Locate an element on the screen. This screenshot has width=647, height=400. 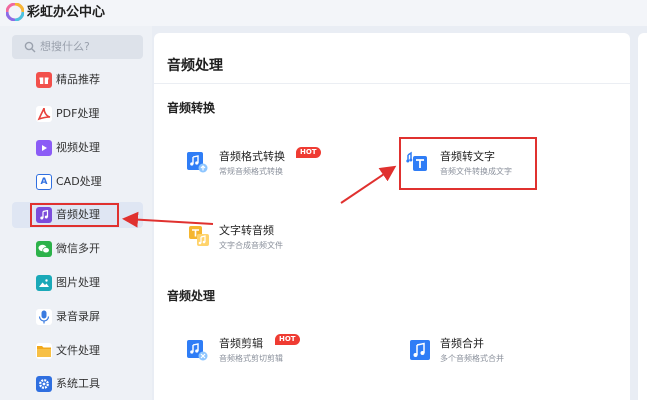
tool-title: 音频合并 is located at coordinates (462, 343).